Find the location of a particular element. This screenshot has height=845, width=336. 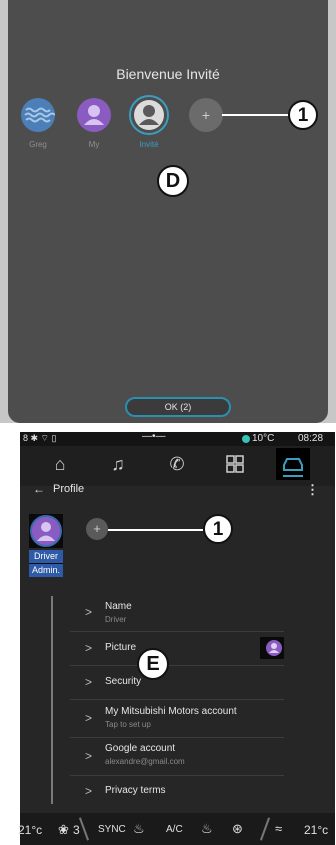

music-icon: ♫ is located at coordinates (118, 464).